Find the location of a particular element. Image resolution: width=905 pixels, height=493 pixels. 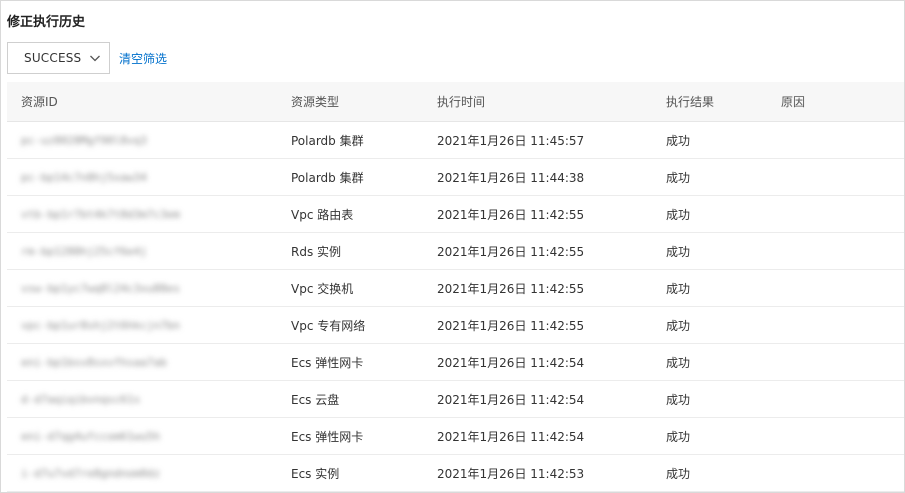

status-filter-select: SUCCESS is located at coordinates (58, 58).